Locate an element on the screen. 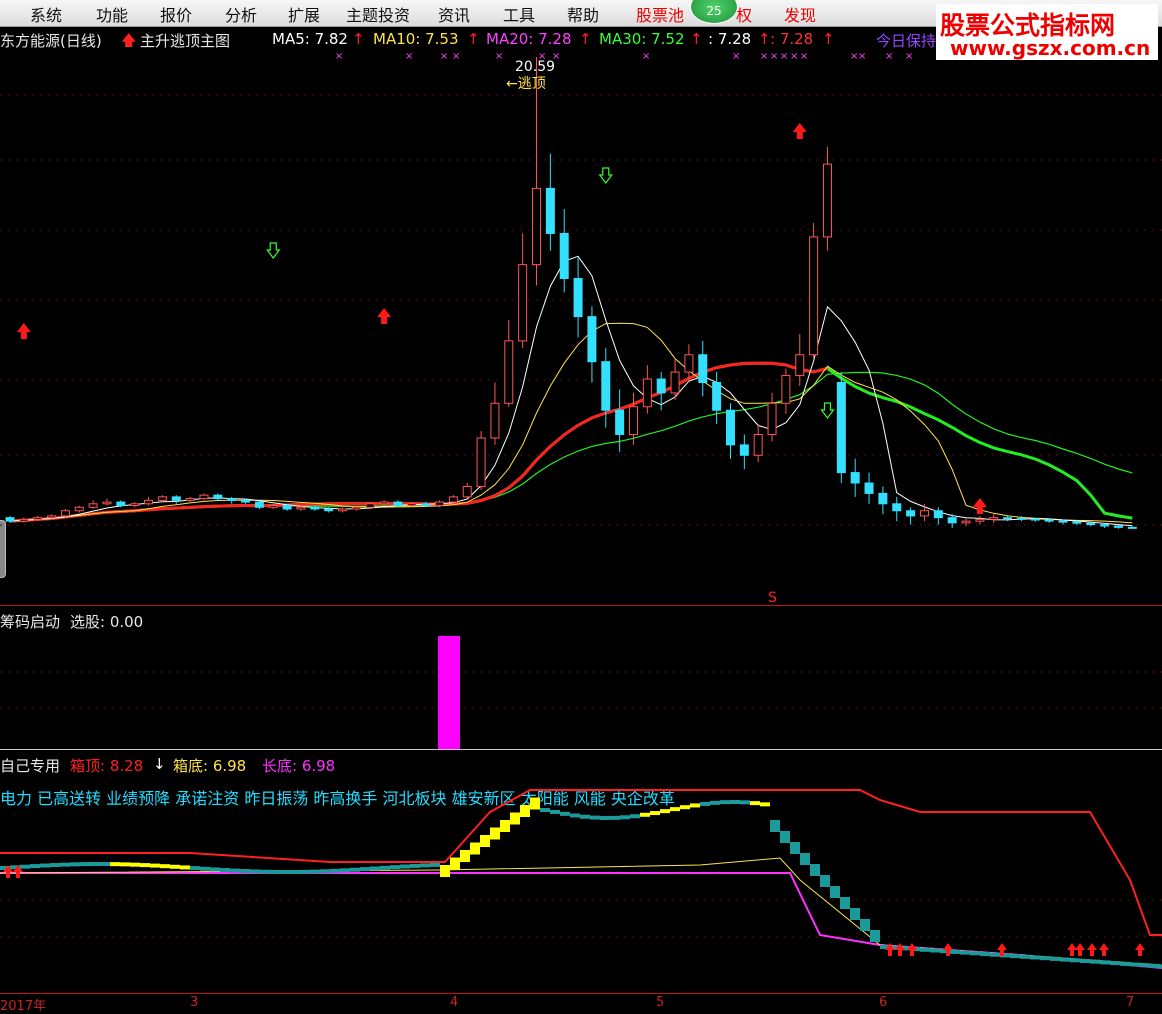 This screenshot has width=1162, height=1014. watermark-logo: 股票公式指标网 www.gszx.com.cn is located at coordinates (1047, 32).